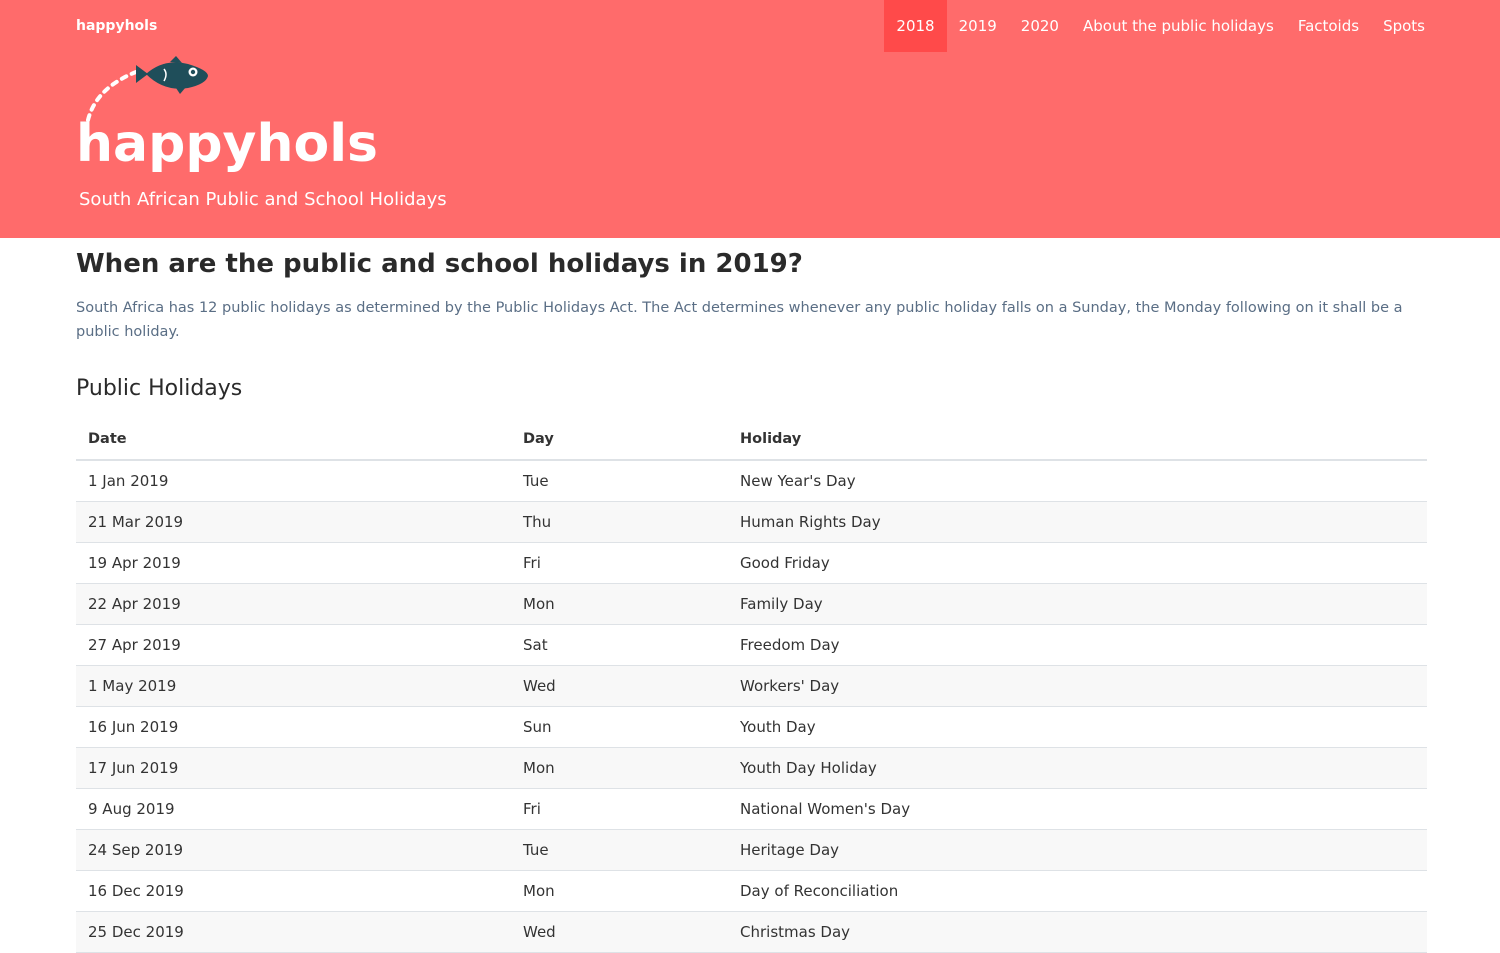 The width and height of the screenshot is (1500, 953). Describe the element at coordinates (1077, 481) in the screenshot. I see `cell-holiday: New Year's Day` at that location.